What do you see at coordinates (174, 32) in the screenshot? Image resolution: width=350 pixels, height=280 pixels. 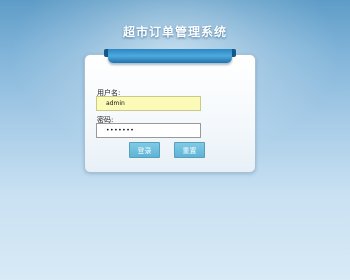 I see `page-title: 超市订单管理系统` at bounding box center [174, 32].